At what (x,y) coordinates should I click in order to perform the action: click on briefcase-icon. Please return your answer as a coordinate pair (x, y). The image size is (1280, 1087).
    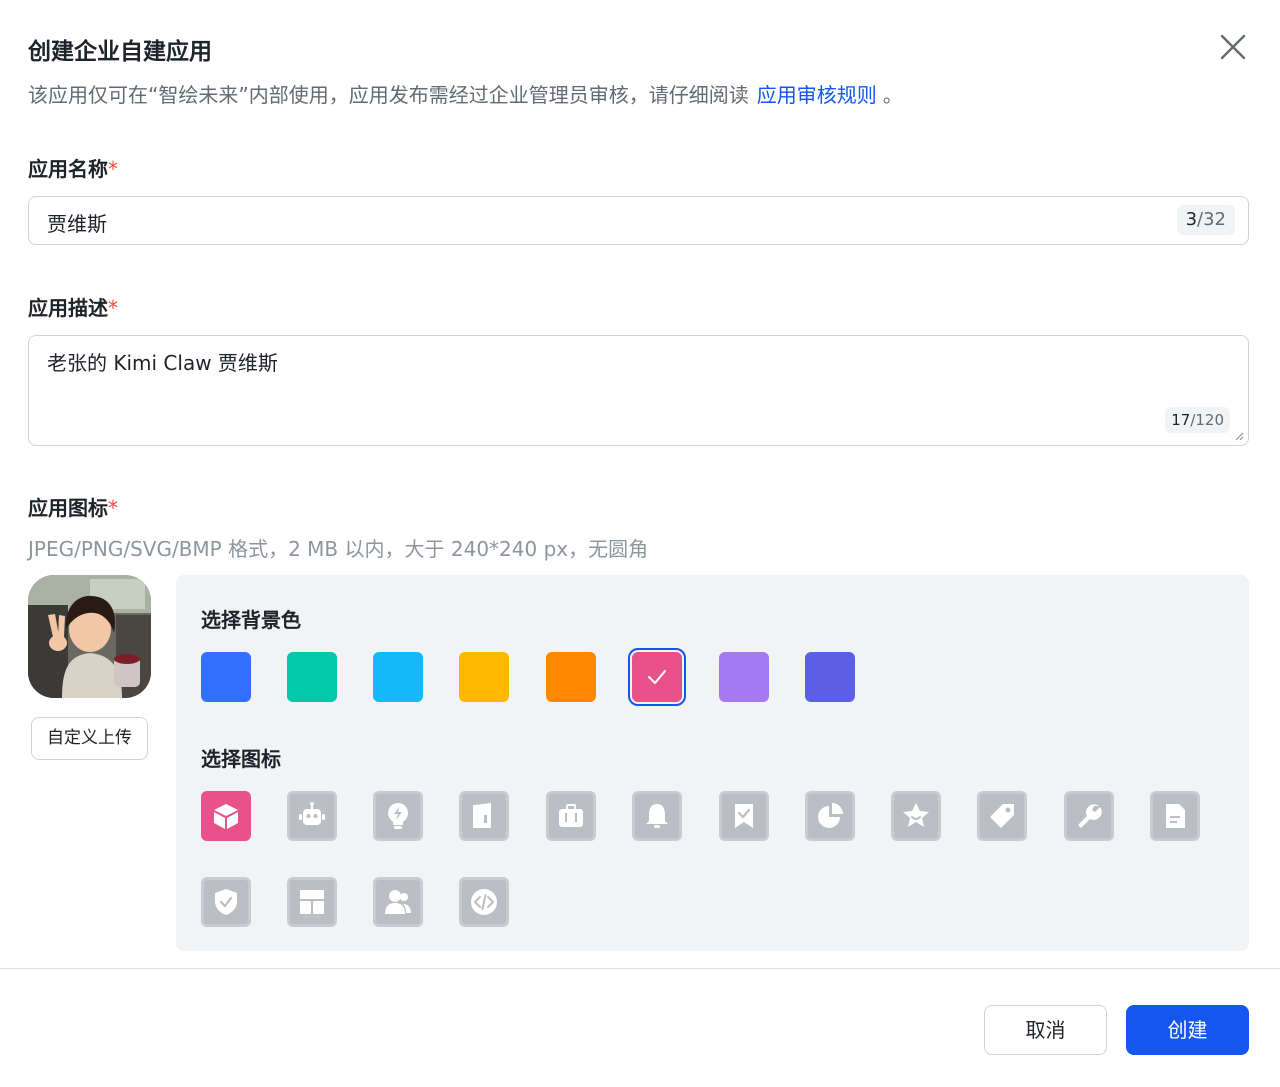
    Looking at the image, I should click on (571, 815).